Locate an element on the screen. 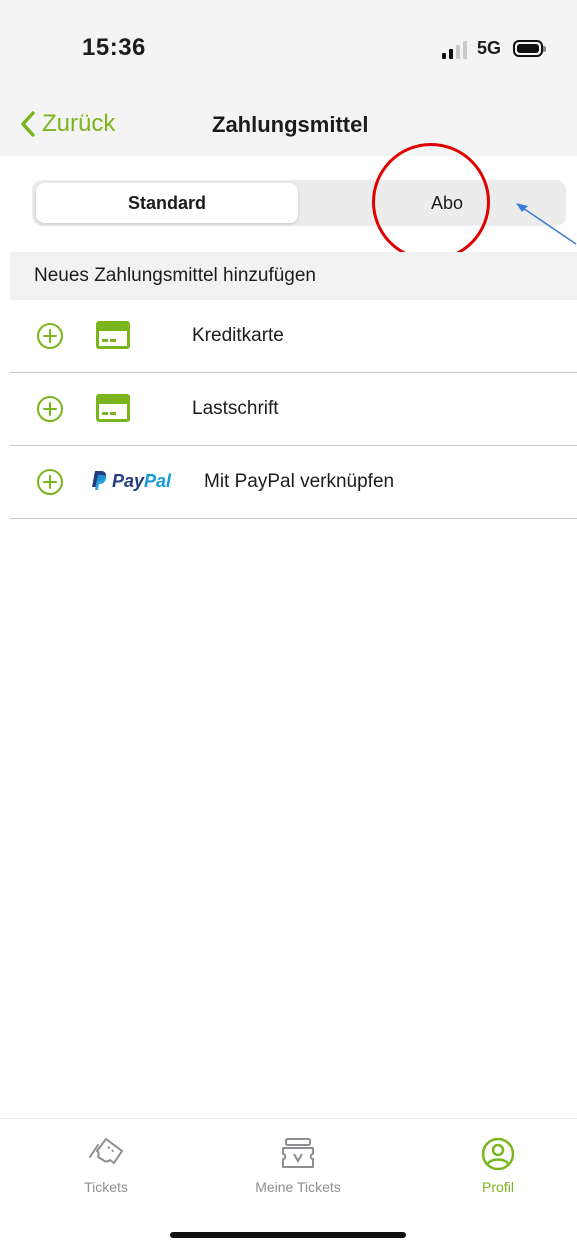 This screenshot has height=1243, width=577. status-time: 15:36 is located at coordinates (114, 47).